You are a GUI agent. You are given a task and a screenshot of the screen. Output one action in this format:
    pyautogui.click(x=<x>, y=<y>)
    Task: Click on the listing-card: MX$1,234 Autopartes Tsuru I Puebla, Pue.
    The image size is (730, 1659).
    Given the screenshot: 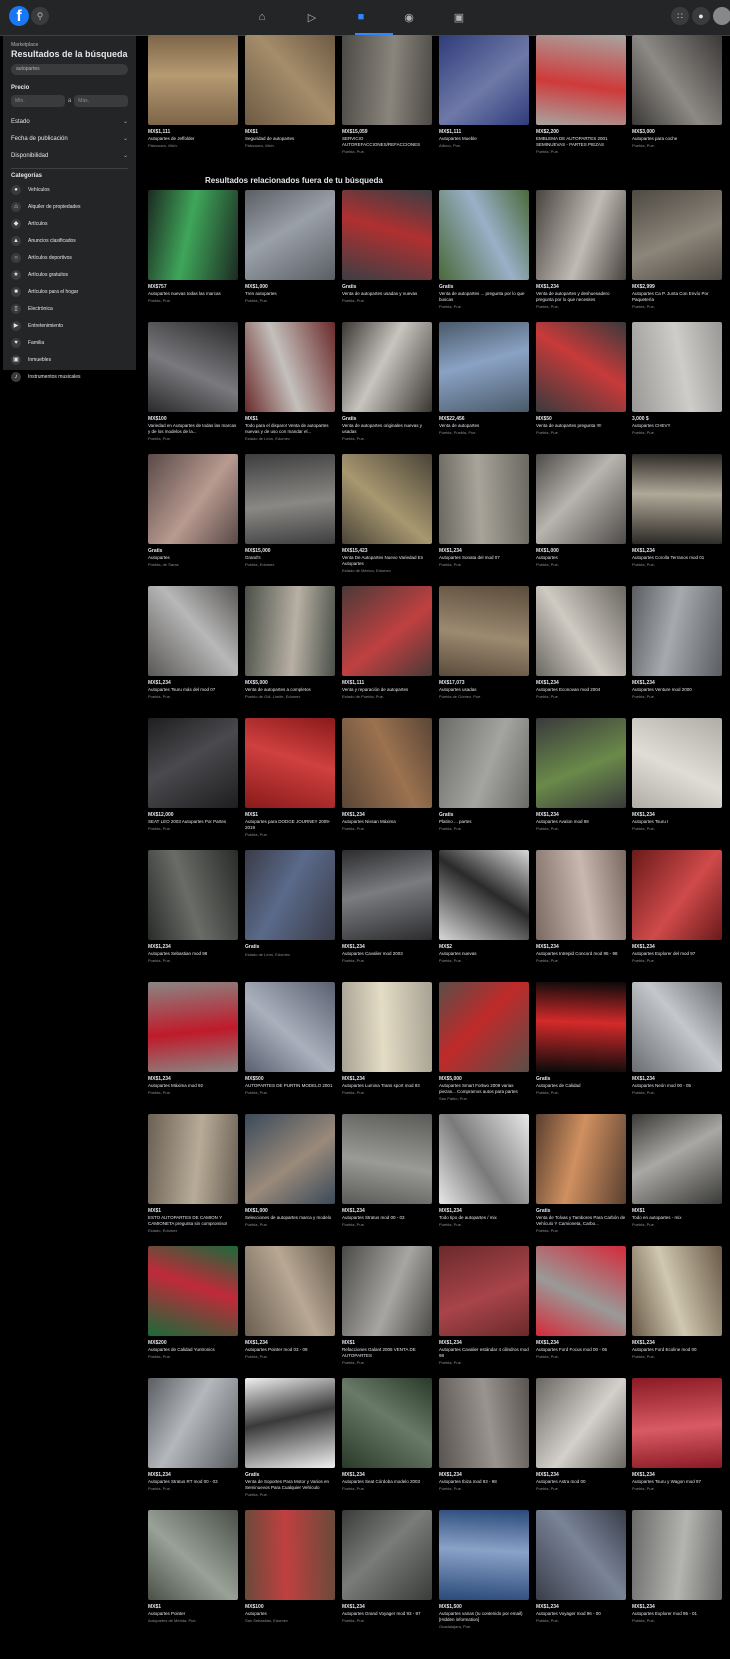 What is the action you would take?
    pyautogui.click(x=677, y=774)
    